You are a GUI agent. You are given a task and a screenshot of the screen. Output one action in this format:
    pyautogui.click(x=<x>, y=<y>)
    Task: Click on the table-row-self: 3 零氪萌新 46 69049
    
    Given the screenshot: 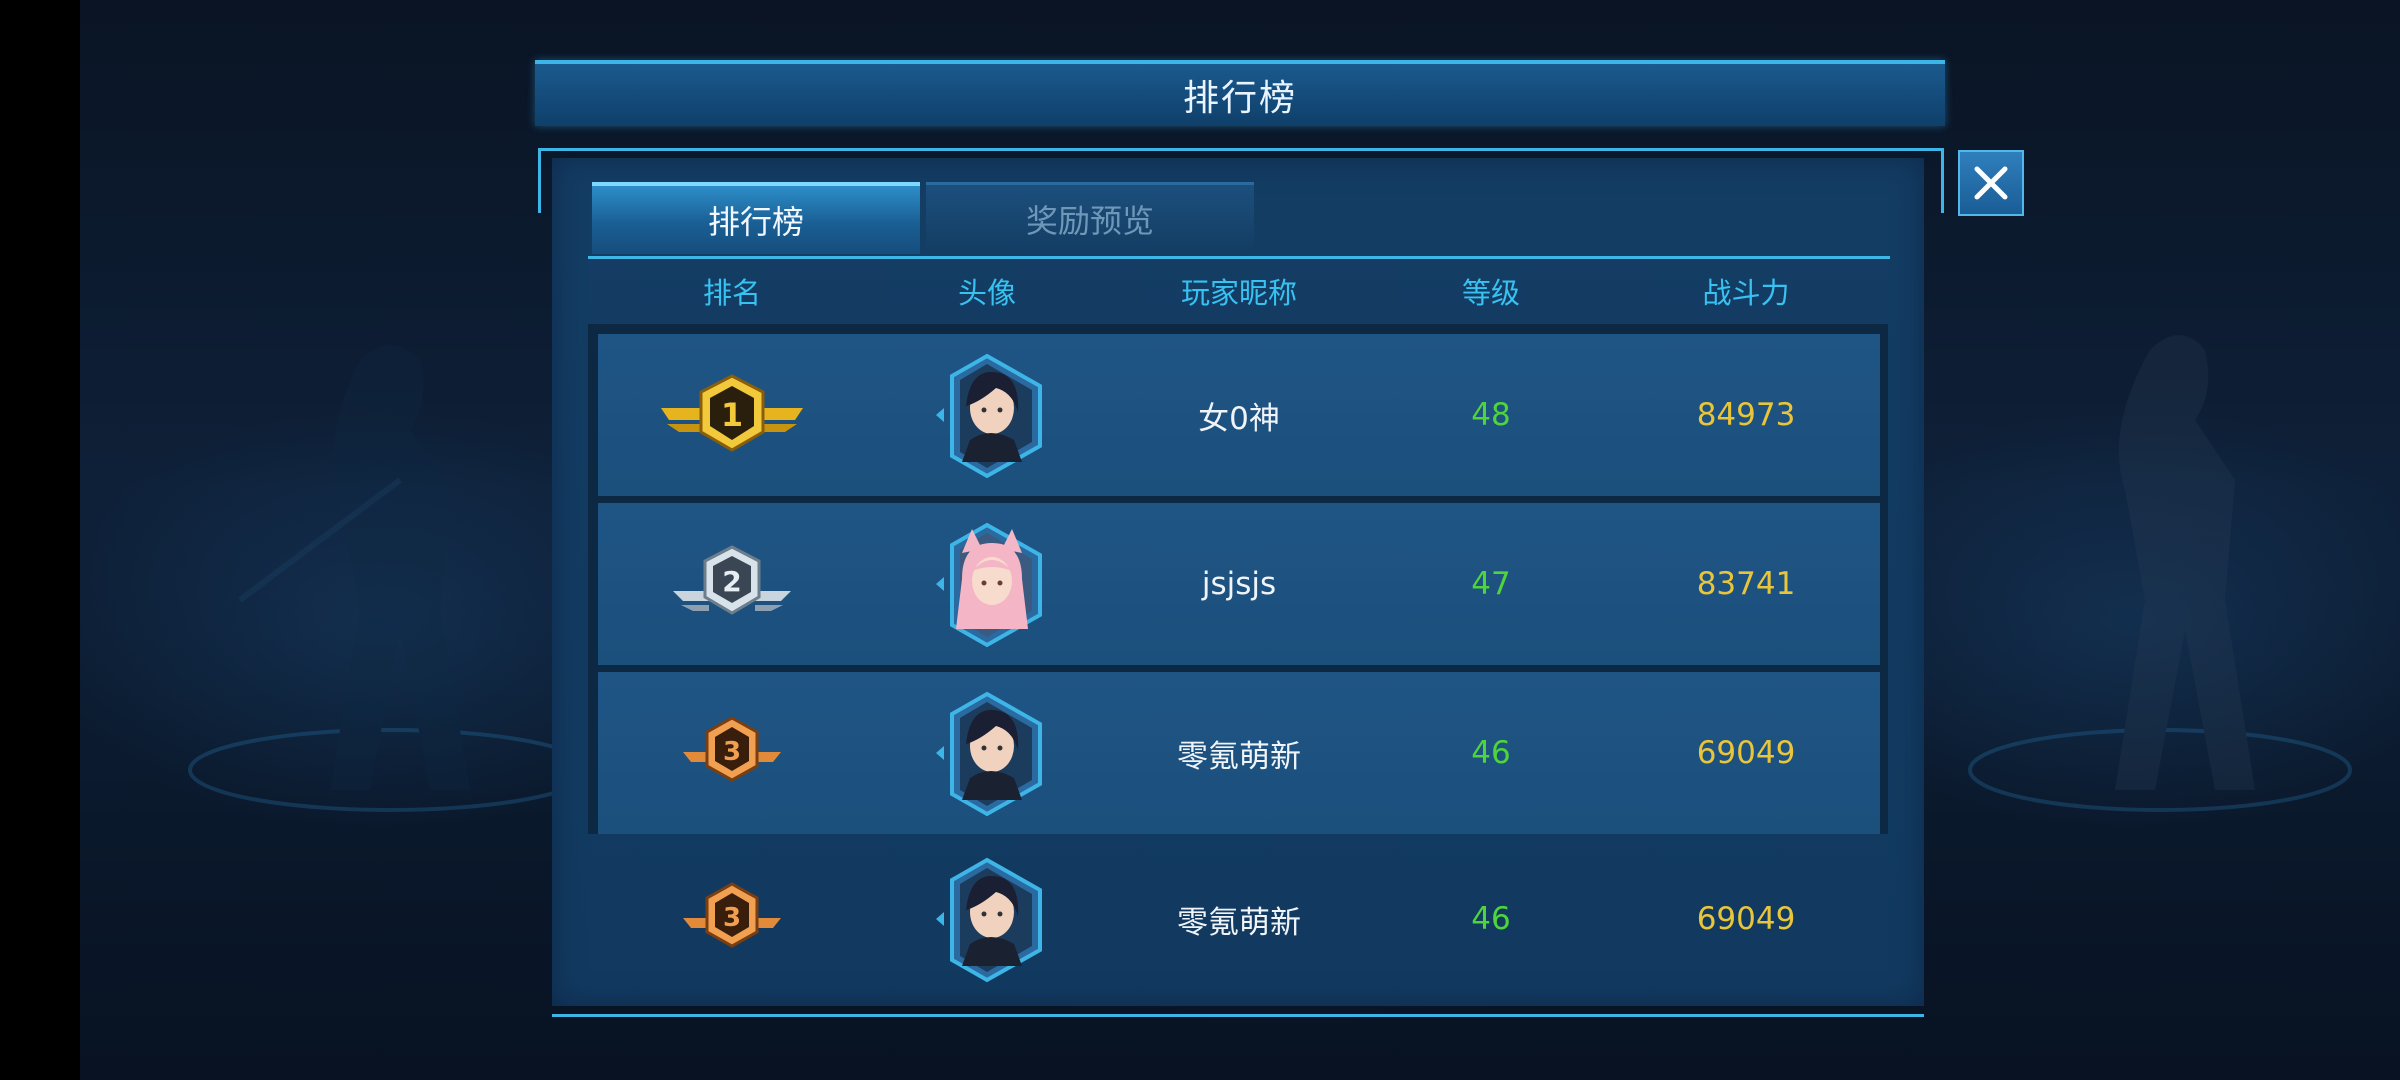 What is the action you would take?
    pyautogui.click(x=1239, y=919)
    